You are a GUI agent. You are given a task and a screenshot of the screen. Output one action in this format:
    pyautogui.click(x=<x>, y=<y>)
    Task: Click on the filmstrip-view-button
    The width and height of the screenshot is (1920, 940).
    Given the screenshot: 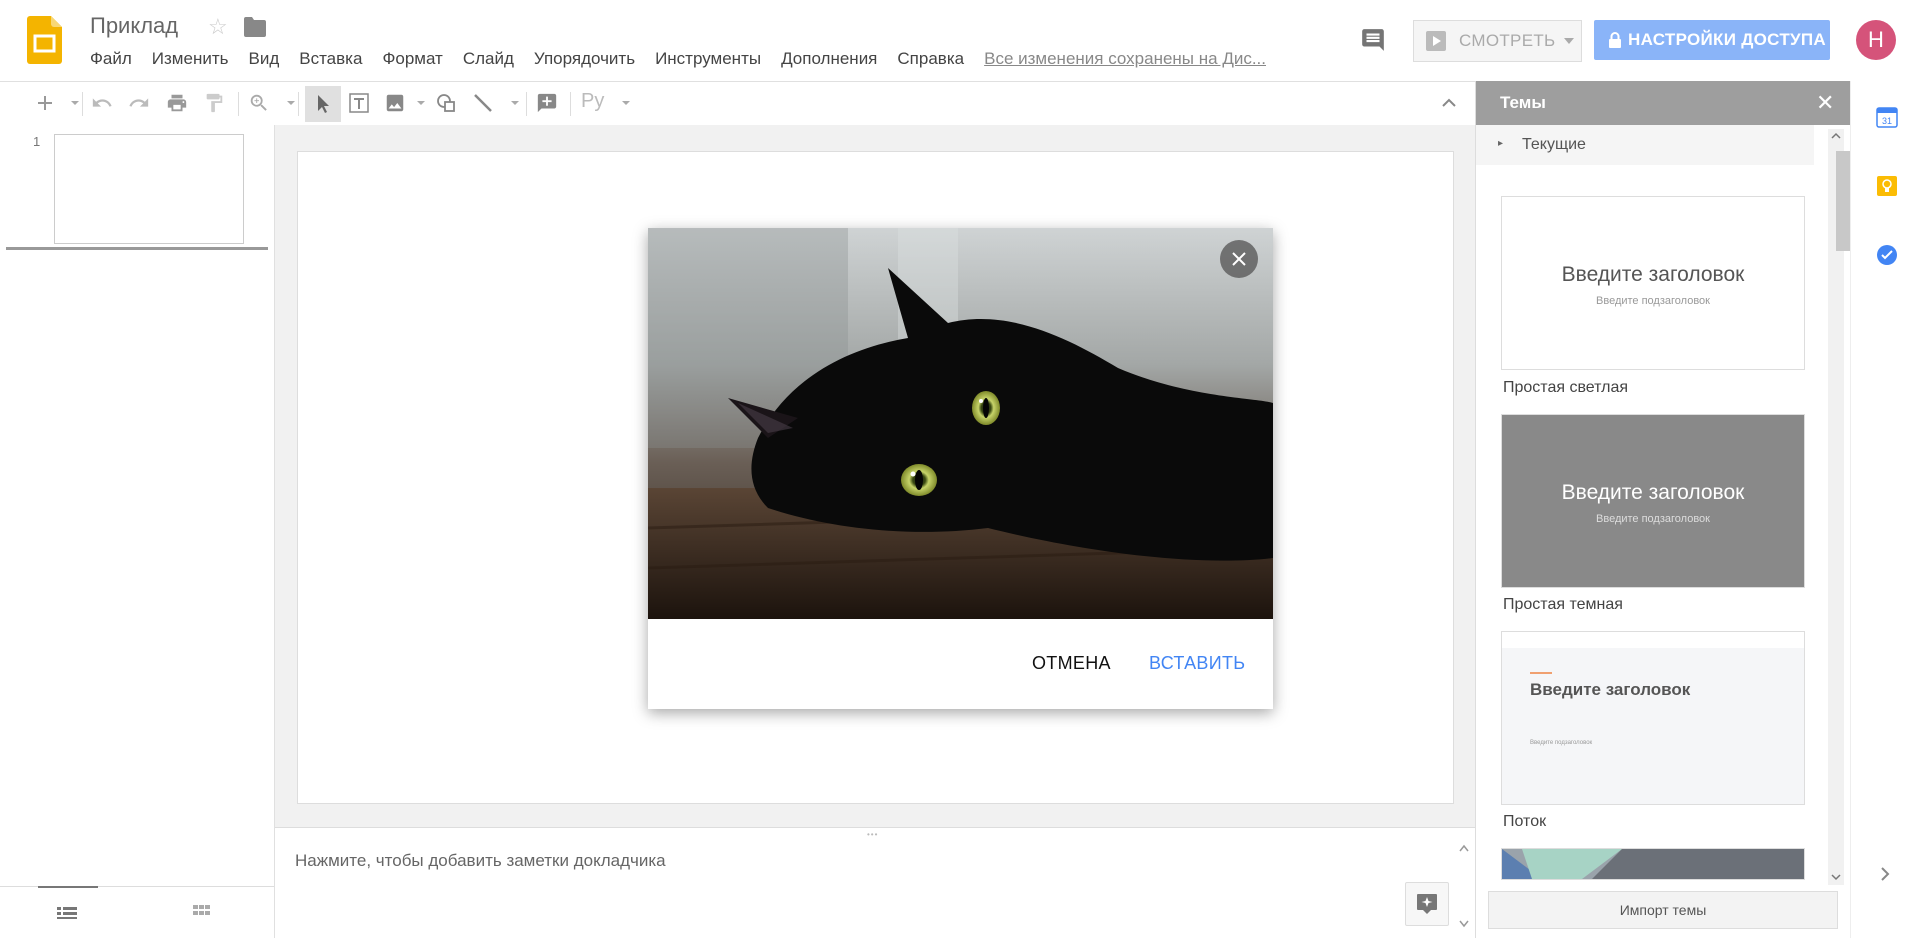 What is the action you would take?
    pyautogui.click(x=68, y=913)
    